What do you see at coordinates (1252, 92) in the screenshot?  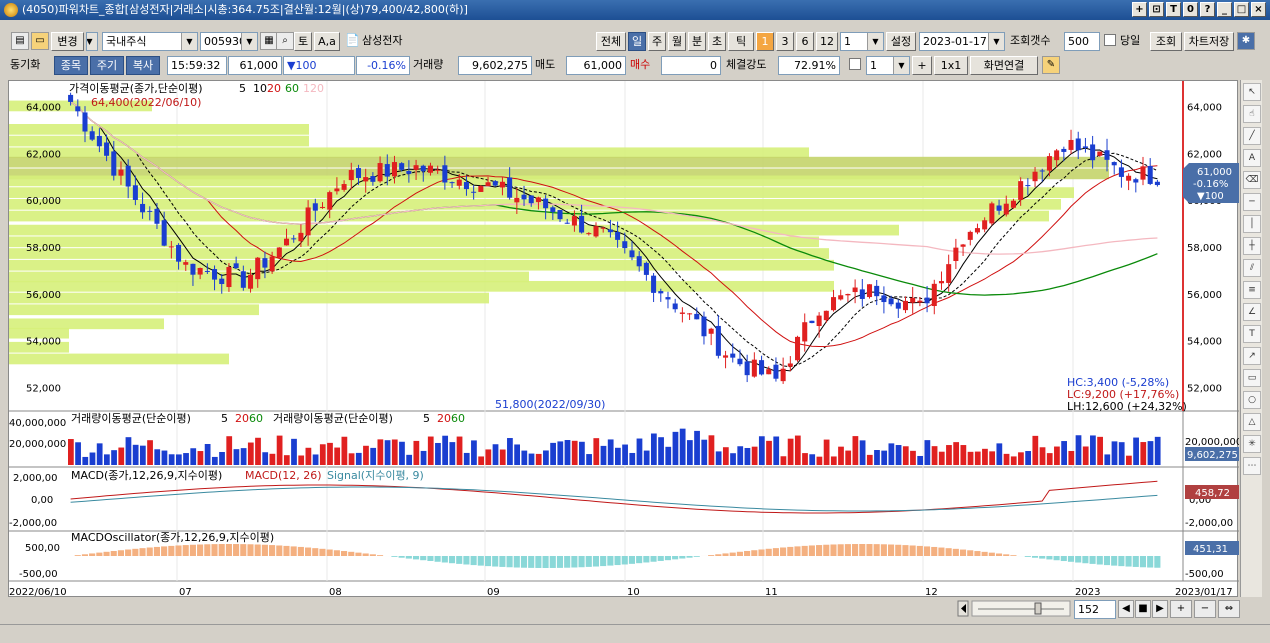 I see `cursor-icon: ↖` at bounding box center [1252, 92].